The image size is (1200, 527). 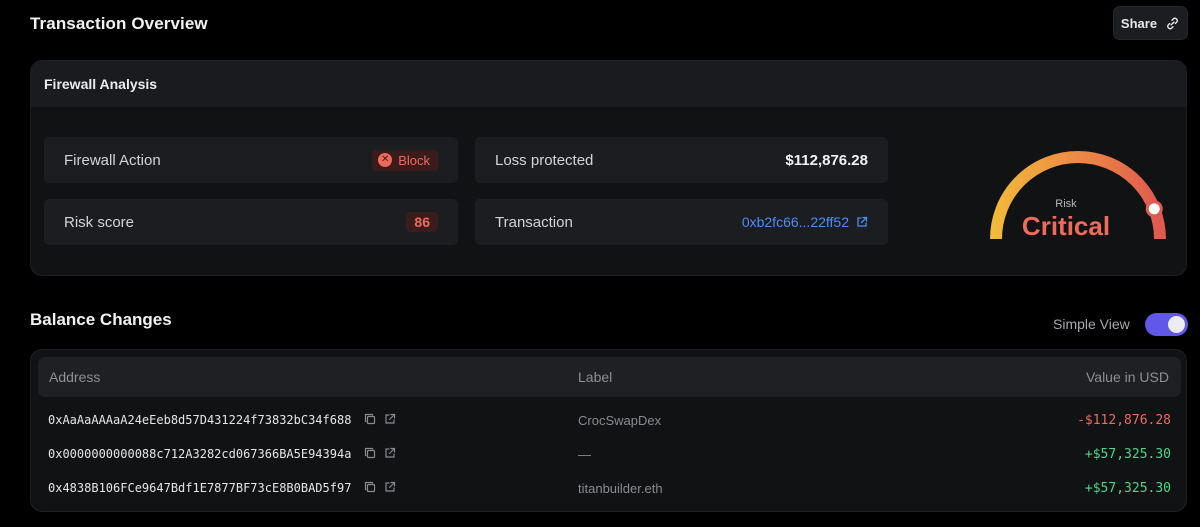 I want to click on row-label: CrocSwapDex, so click(x=620, y=420).